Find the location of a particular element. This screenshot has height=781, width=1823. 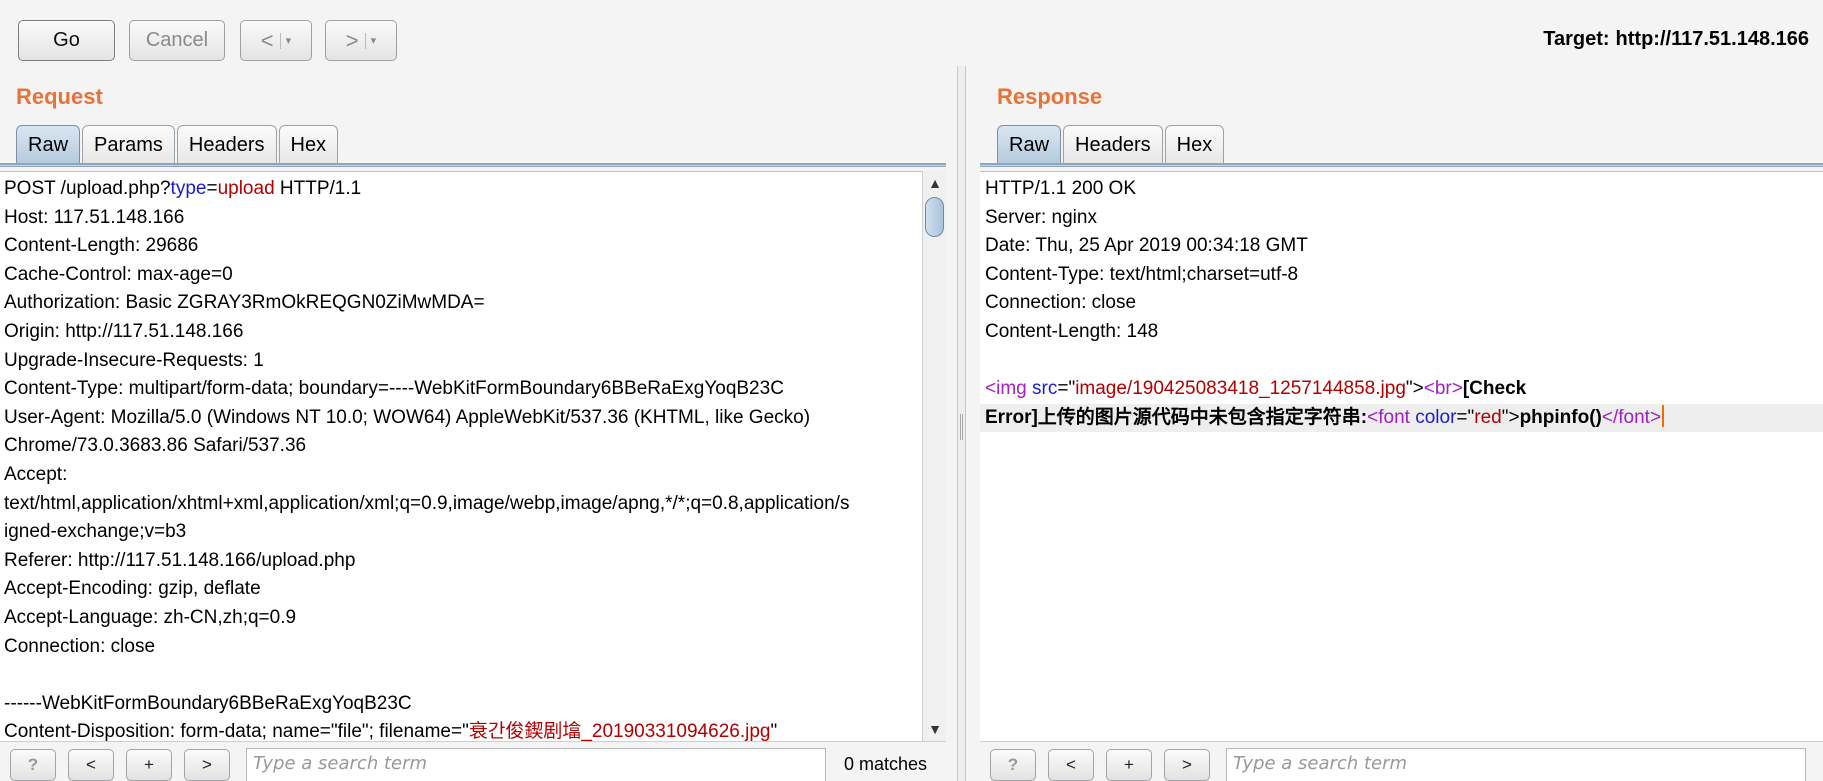

scroll-down-icon: ▼ is located at coordinates (935, 729).